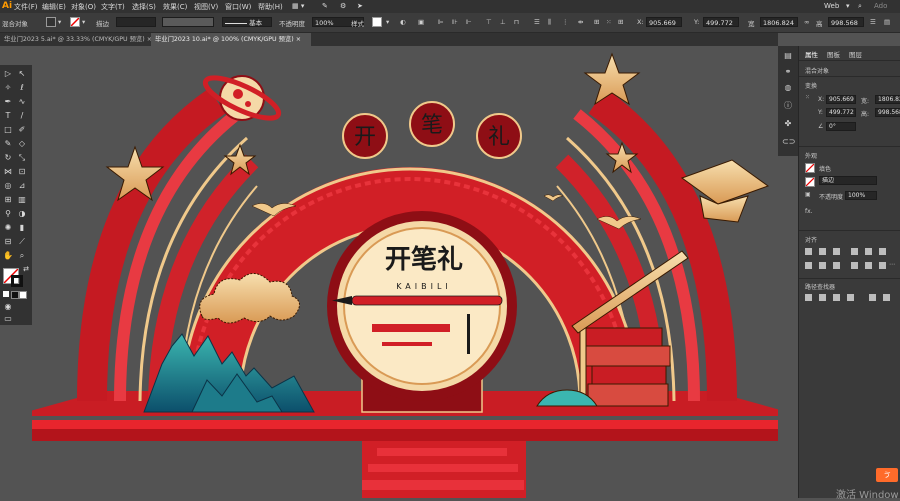 The height and width of the screenshot is (501, 900). I want to click on height-field: 998.568, so click(887, 112).